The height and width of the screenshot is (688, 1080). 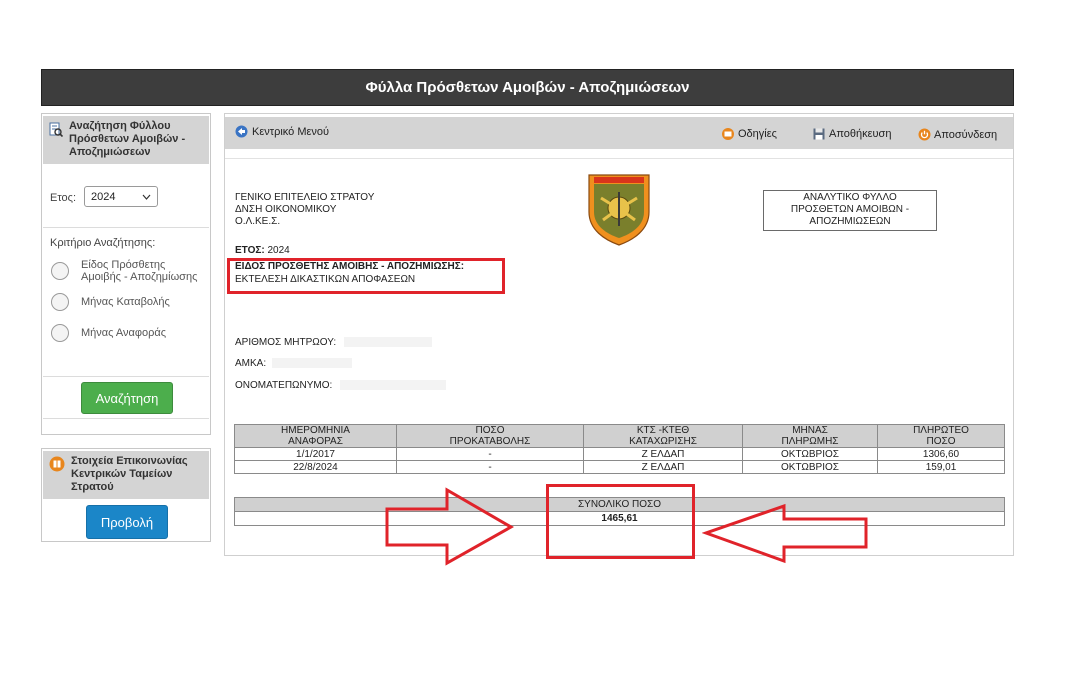 What do you see at coordinates (120, 126) in the screenshot?
I see `search-panel-title-1: Αναζήτηση Φύλλου` at bounding box center [120, 126].